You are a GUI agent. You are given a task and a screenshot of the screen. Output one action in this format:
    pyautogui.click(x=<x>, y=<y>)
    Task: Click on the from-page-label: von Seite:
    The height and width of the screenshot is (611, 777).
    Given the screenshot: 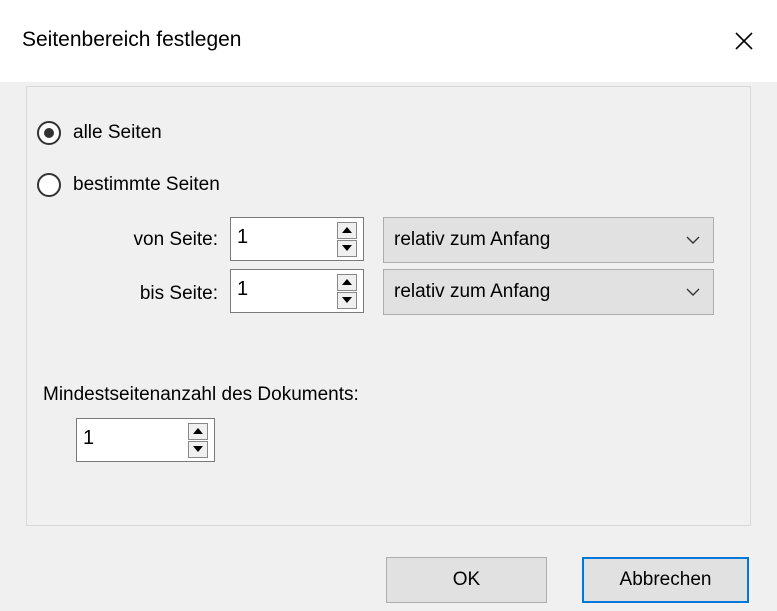 What is the action you would take?
    pyautogui.click(x=176, y=239)
    